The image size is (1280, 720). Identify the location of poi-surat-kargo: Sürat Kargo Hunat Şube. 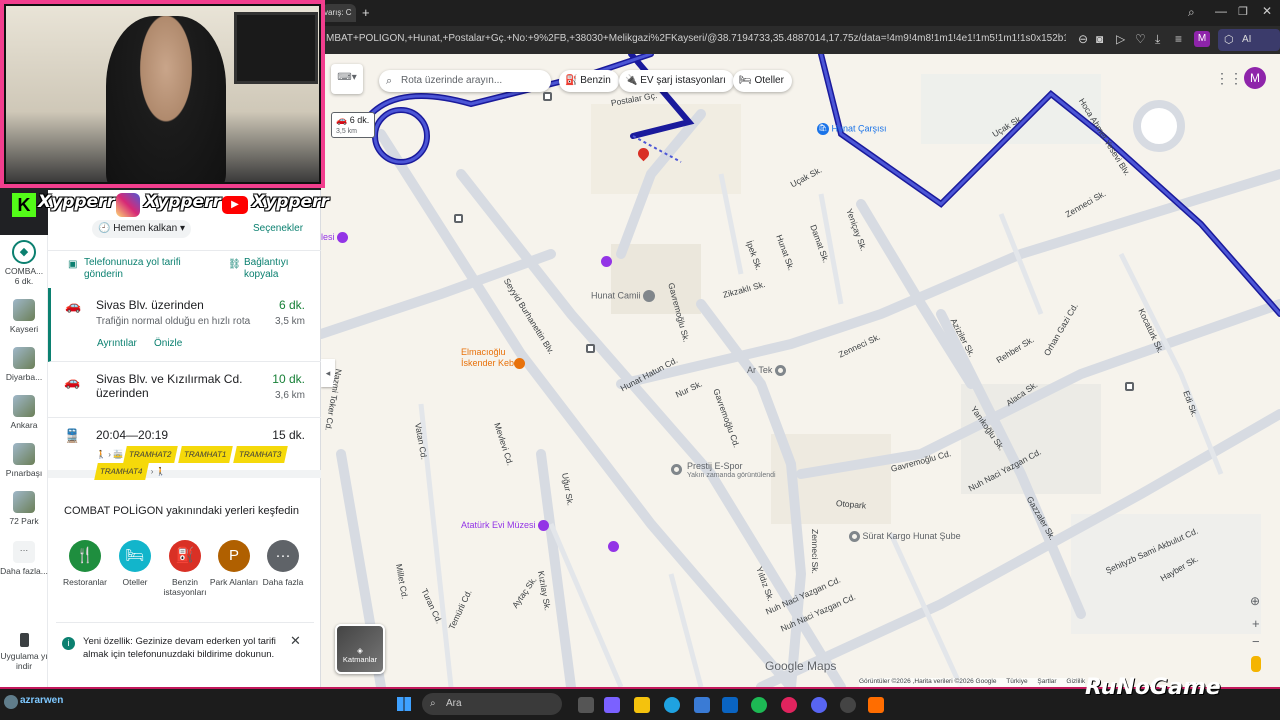
(905, 537).